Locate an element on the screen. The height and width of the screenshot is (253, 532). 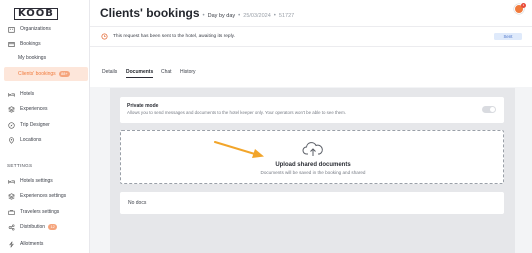
sidebar-item-bookings: Bookings is located at coordinates (46, 44).